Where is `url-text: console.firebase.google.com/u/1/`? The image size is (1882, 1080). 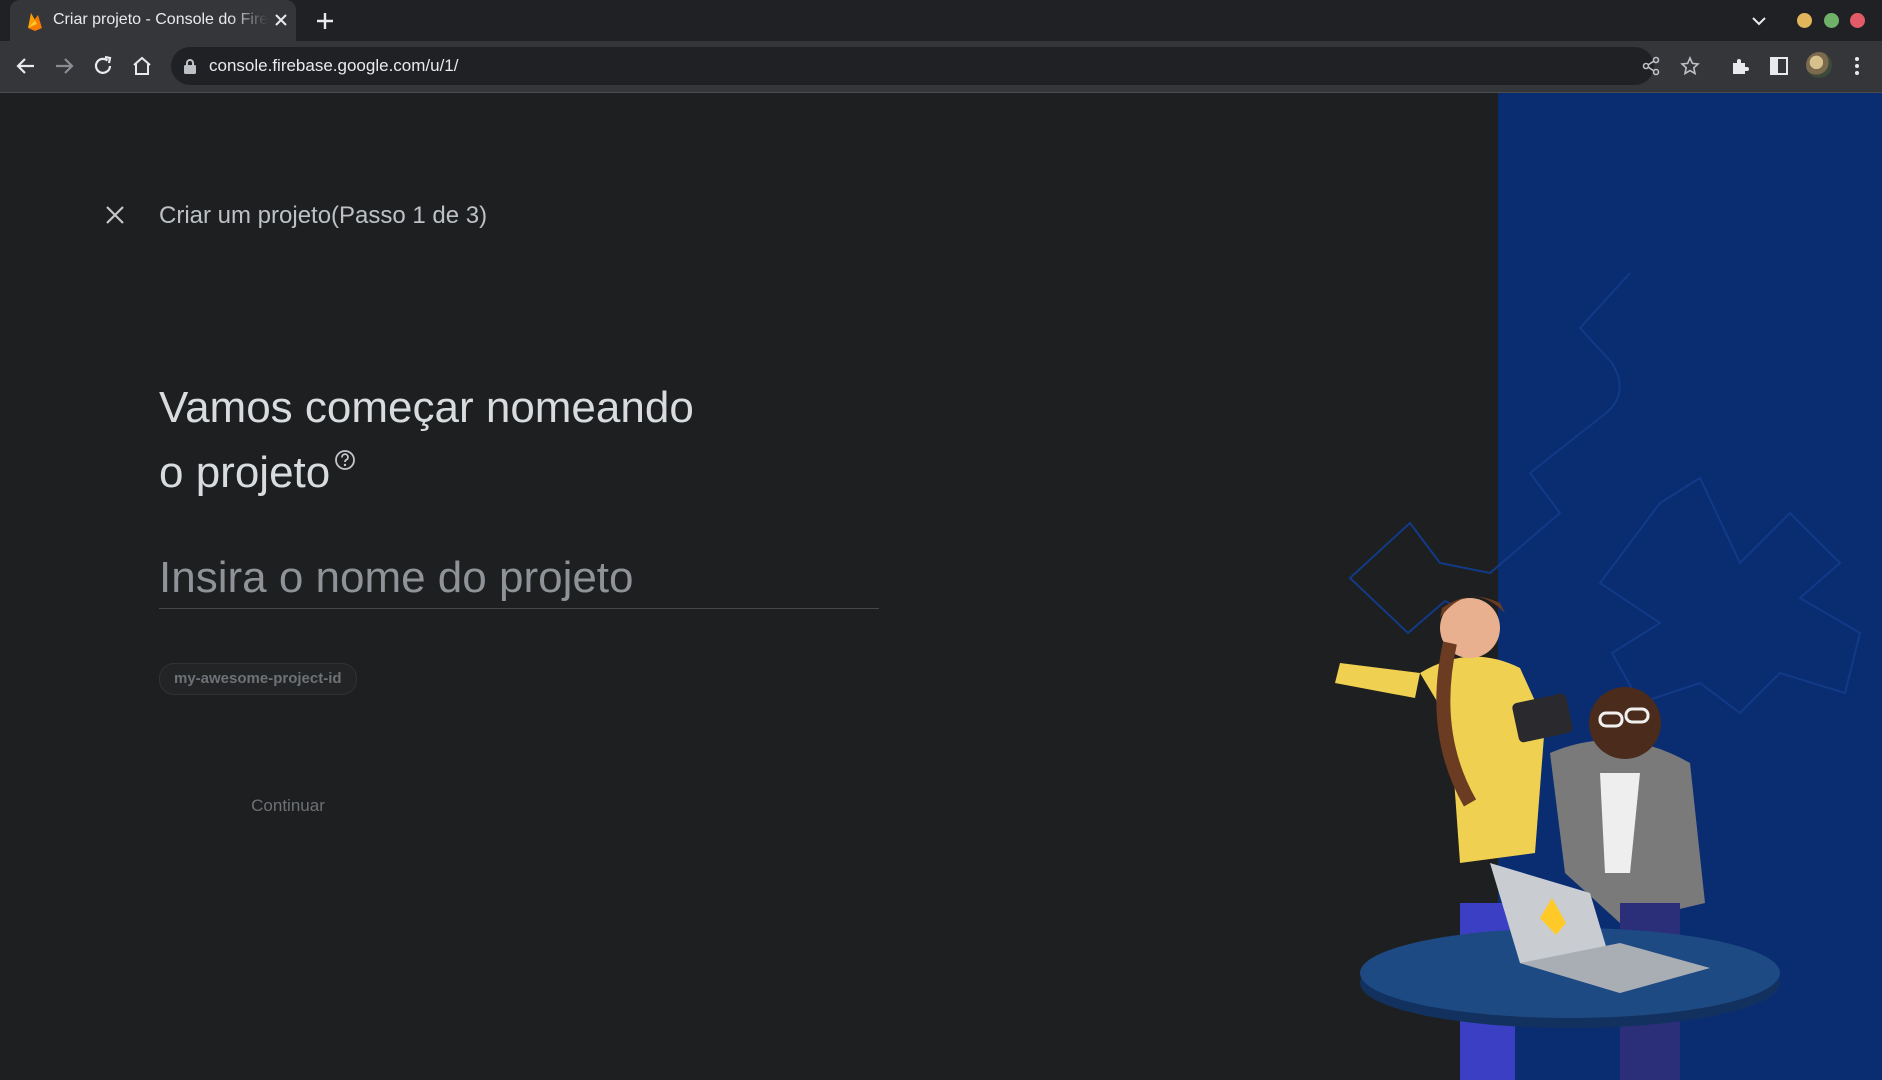
url-text: console.firebase.google.com/u/1/ is located at coordinates (334, 65).